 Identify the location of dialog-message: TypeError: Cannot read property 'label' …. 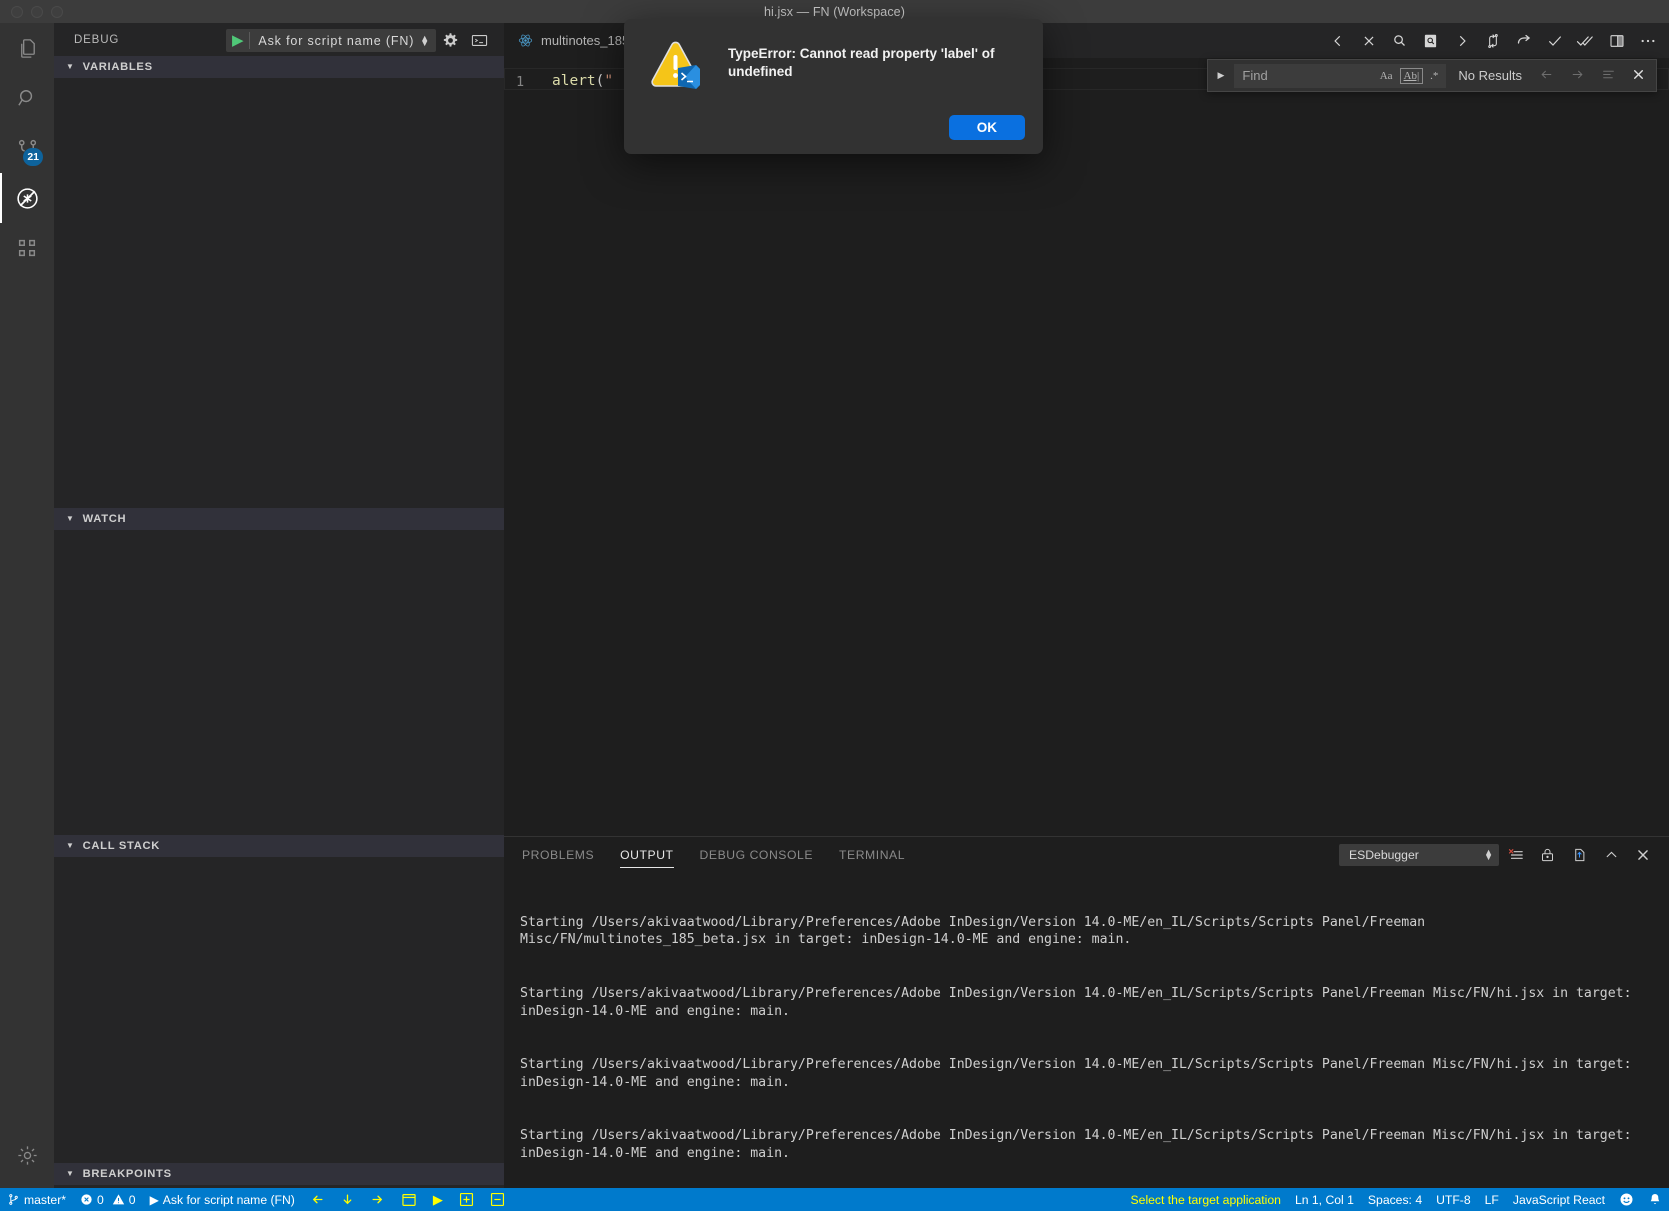
(861, 62).